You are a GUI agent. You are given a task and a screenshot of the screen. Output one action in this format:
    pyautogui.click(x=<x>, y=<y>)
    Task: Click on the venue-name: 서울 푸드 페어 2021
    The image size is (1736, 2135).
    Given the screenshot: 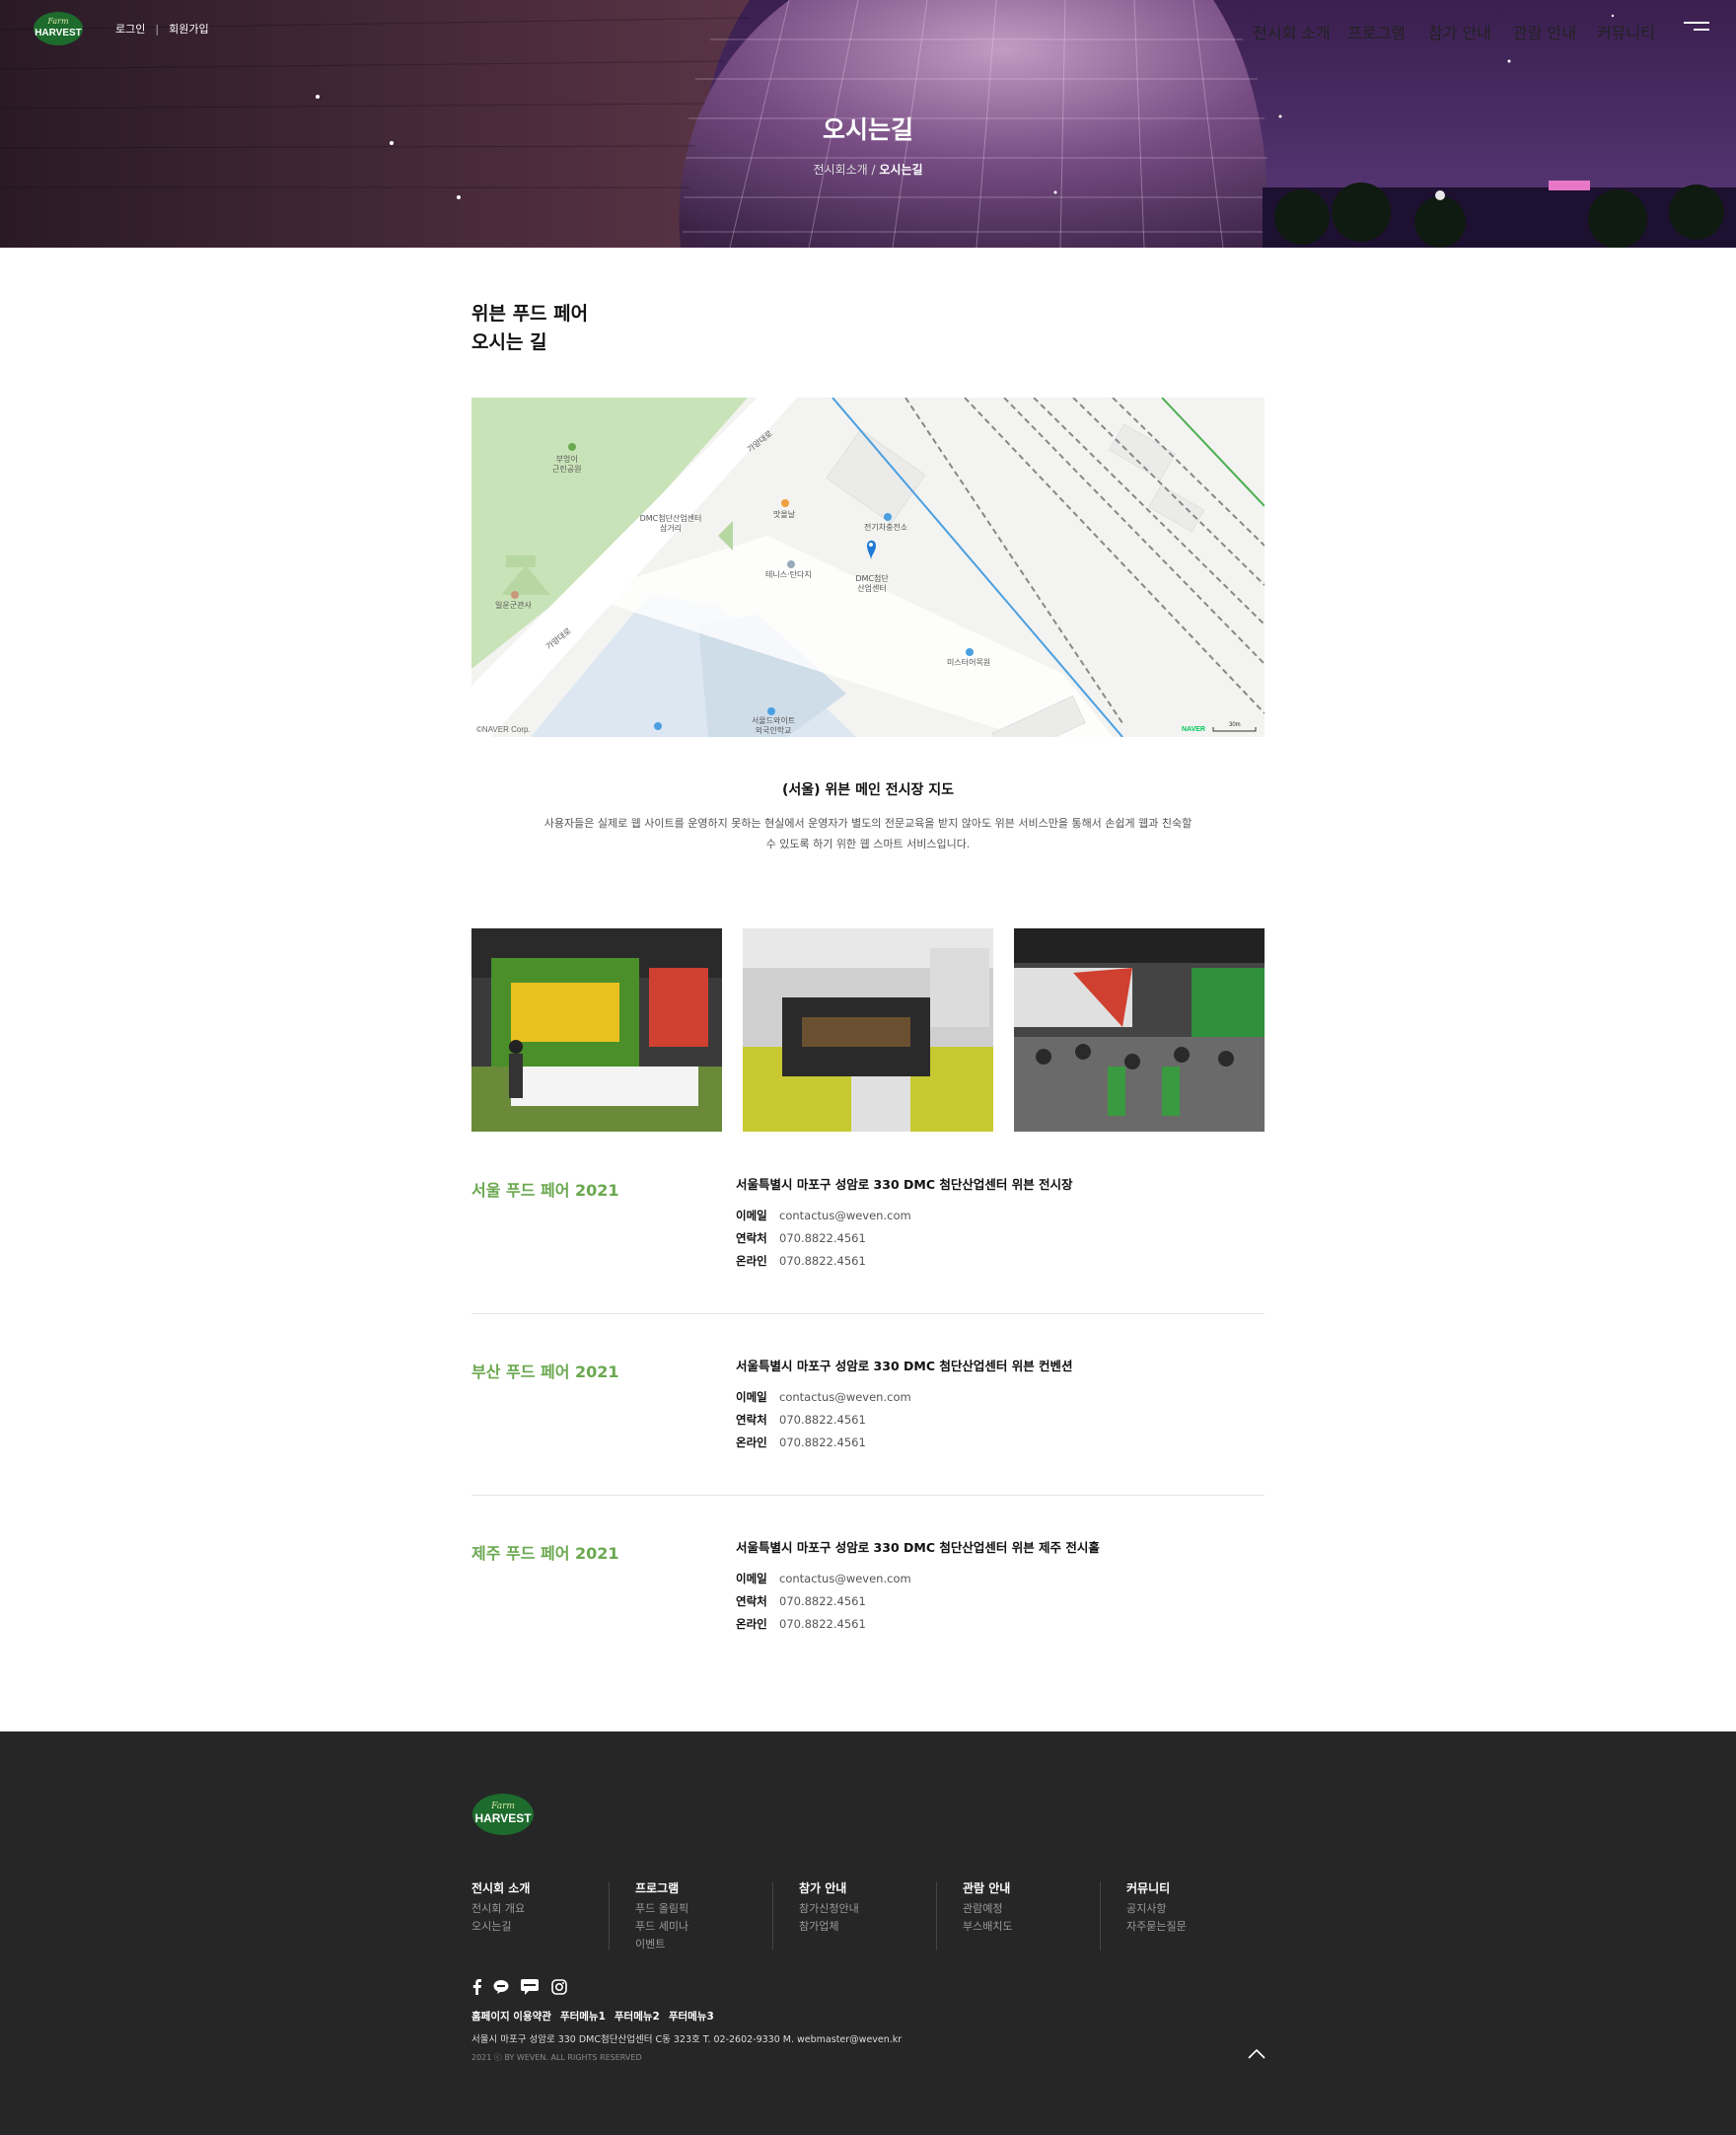 What is the action you would take?
    pyautogui.click(x=545, y=1190)
    